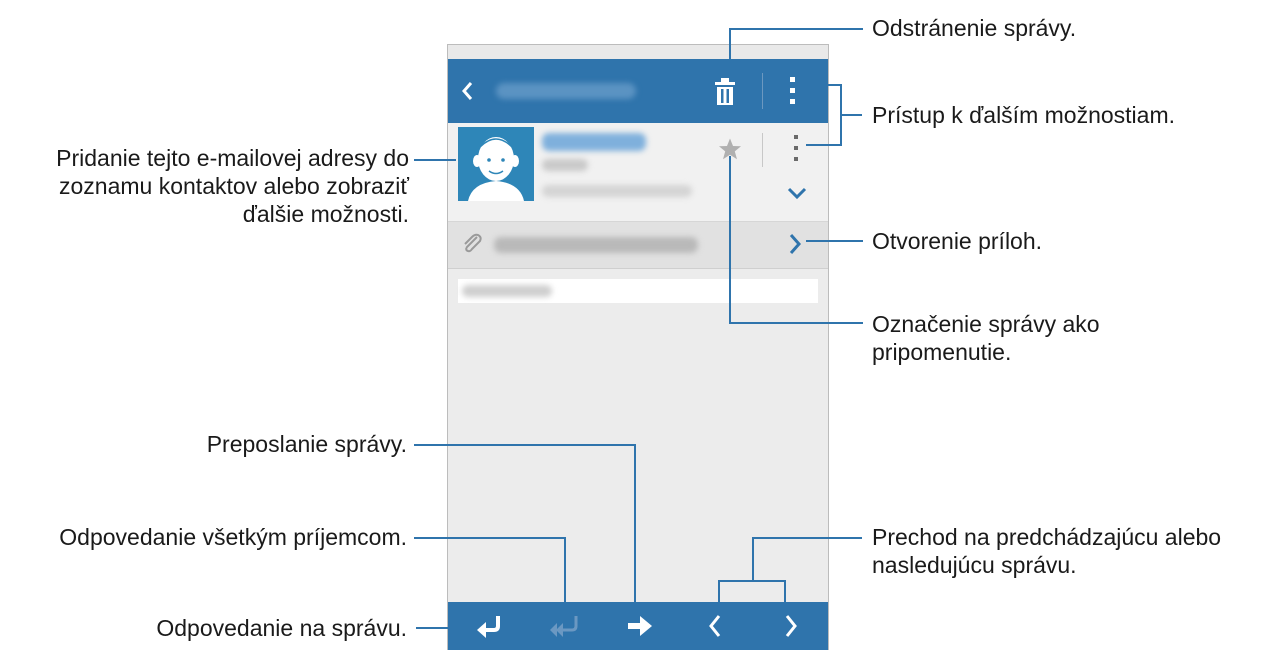 The height and width of the screenshot is (650, 1263). What do you see at coordinates (797, 193) in the screenshot?
I see `chevron-down-icon` at bounding box center [797, 193].